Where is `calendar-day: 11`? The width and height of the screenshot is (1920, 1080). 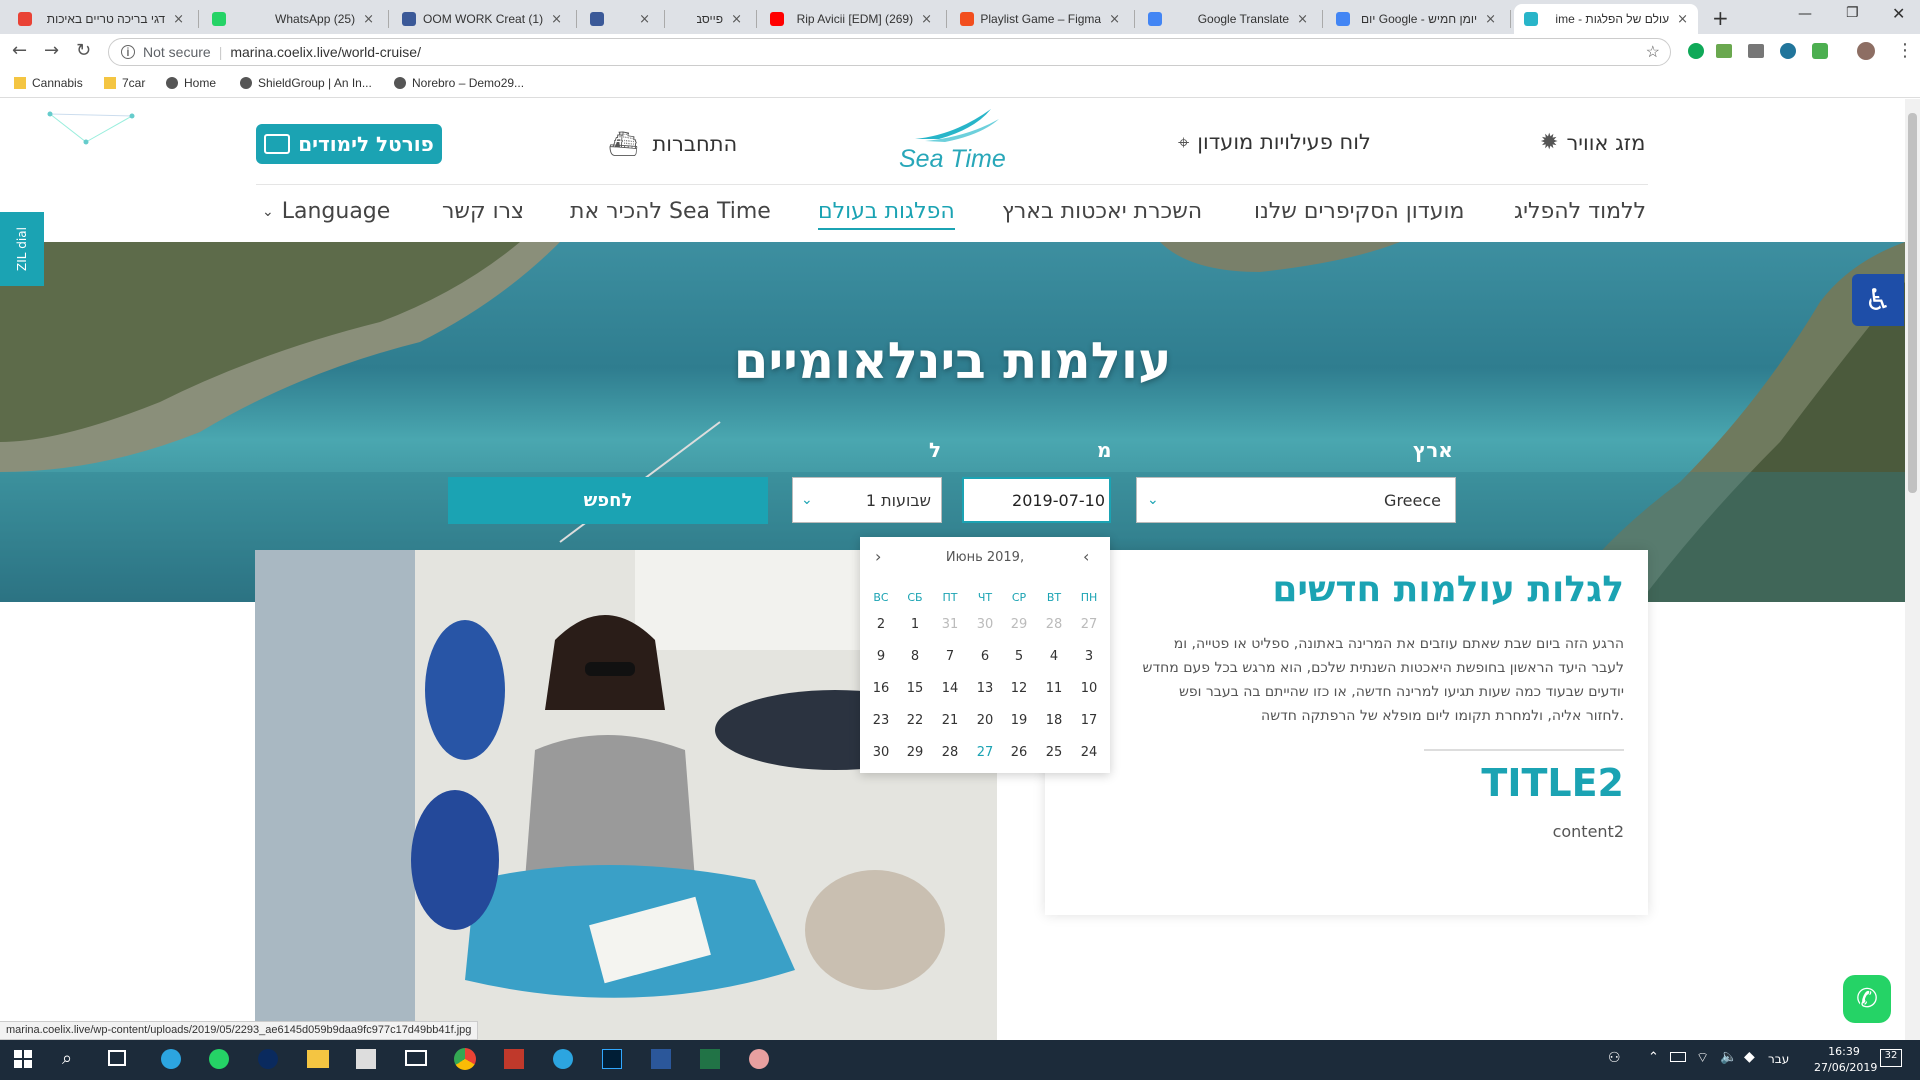
calendar-day: 11 is located at coordinates (1054, 688).